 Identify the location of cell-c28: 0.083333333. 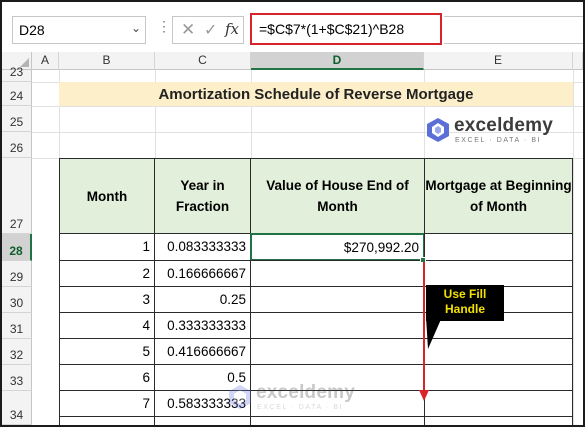
(202, 247).